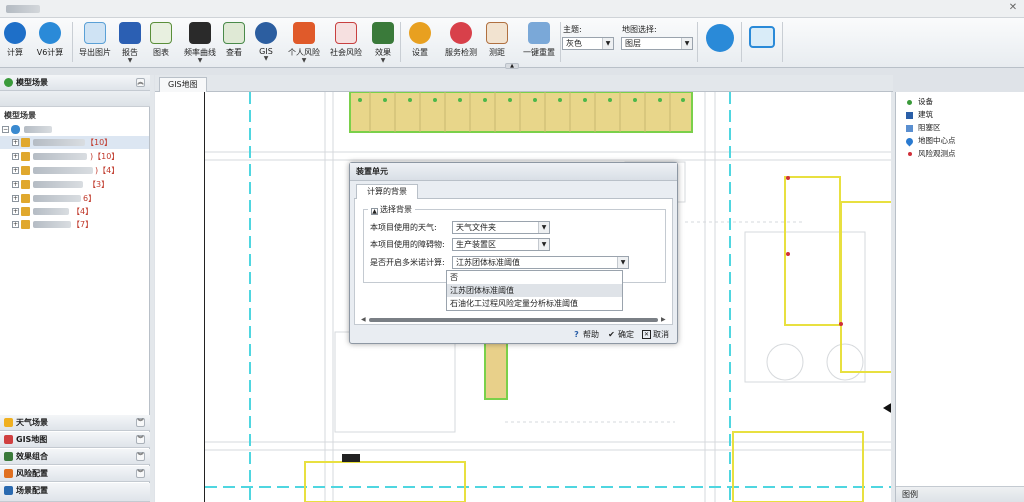 This screenshot has height=502, width=1024. What do you see at coordinates (959, 297) in the screenshot?
I see `legend-panel: 设备 建筑 阻塞区 地图中心点 风险观测点 图例` at bounding box center [959, 297].